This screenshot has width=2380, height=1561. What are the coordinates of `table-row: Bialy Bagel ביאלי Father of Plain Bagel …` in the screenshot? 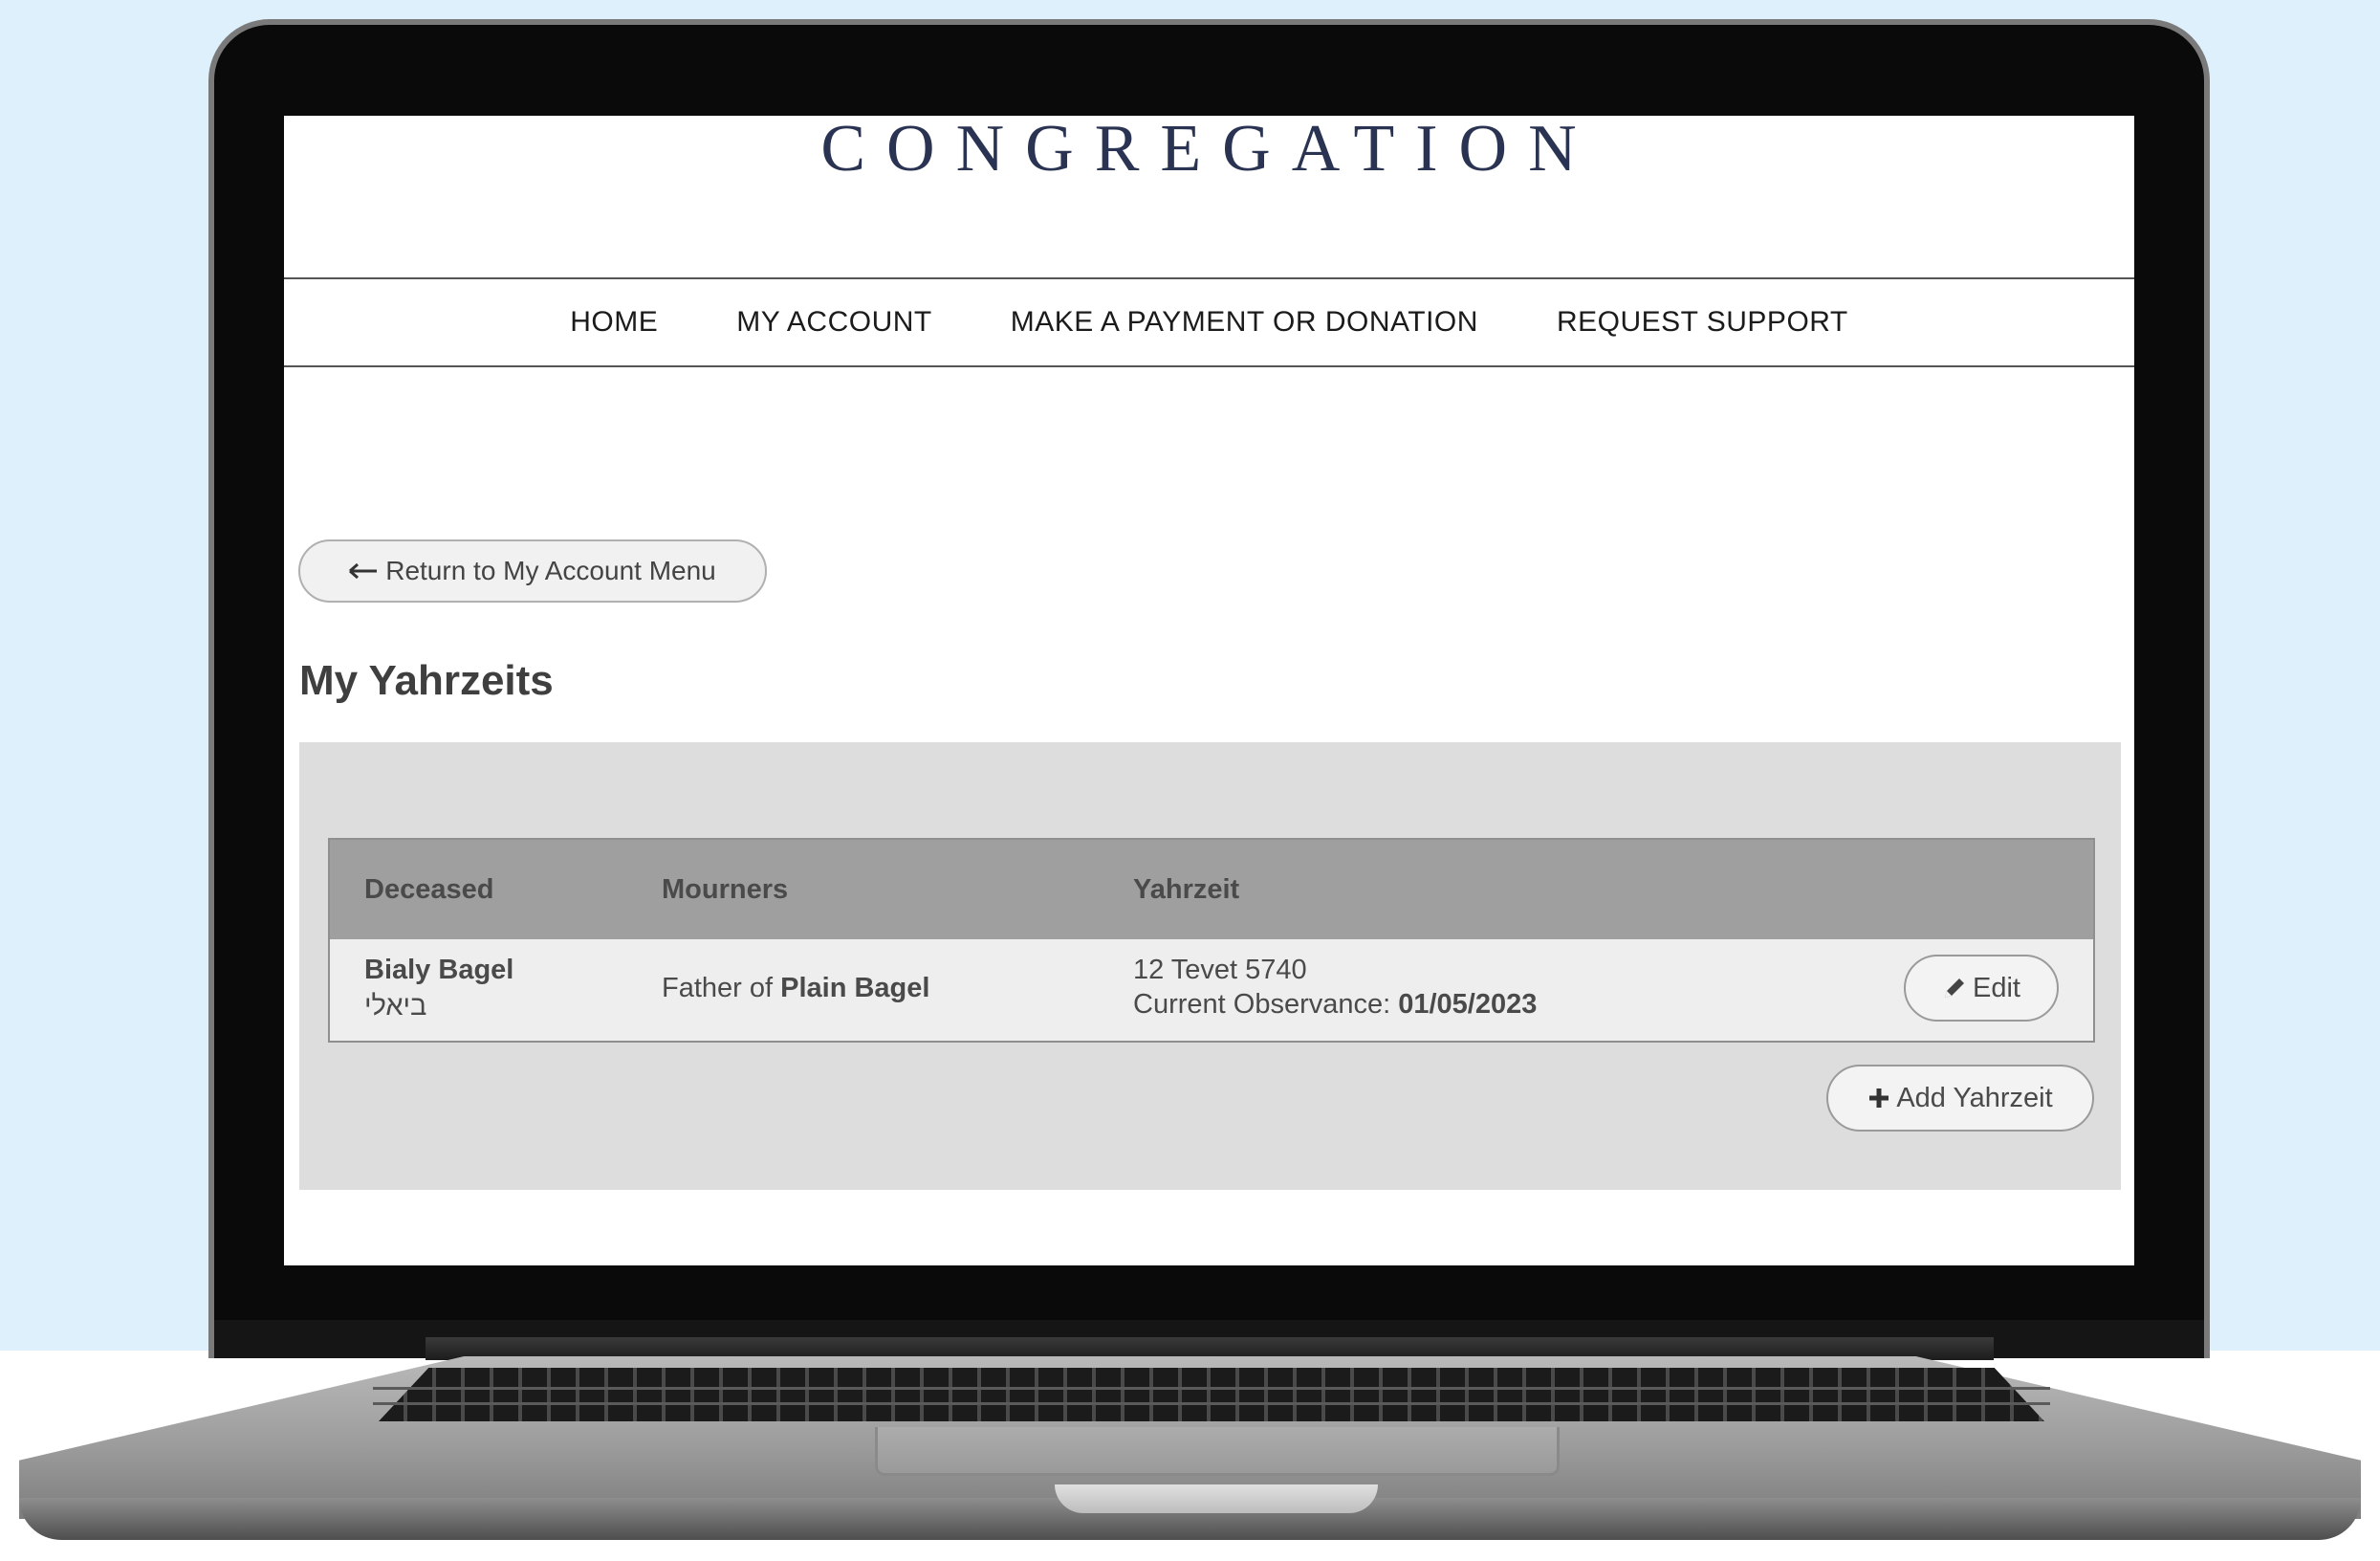 It's located at (1211, 990).